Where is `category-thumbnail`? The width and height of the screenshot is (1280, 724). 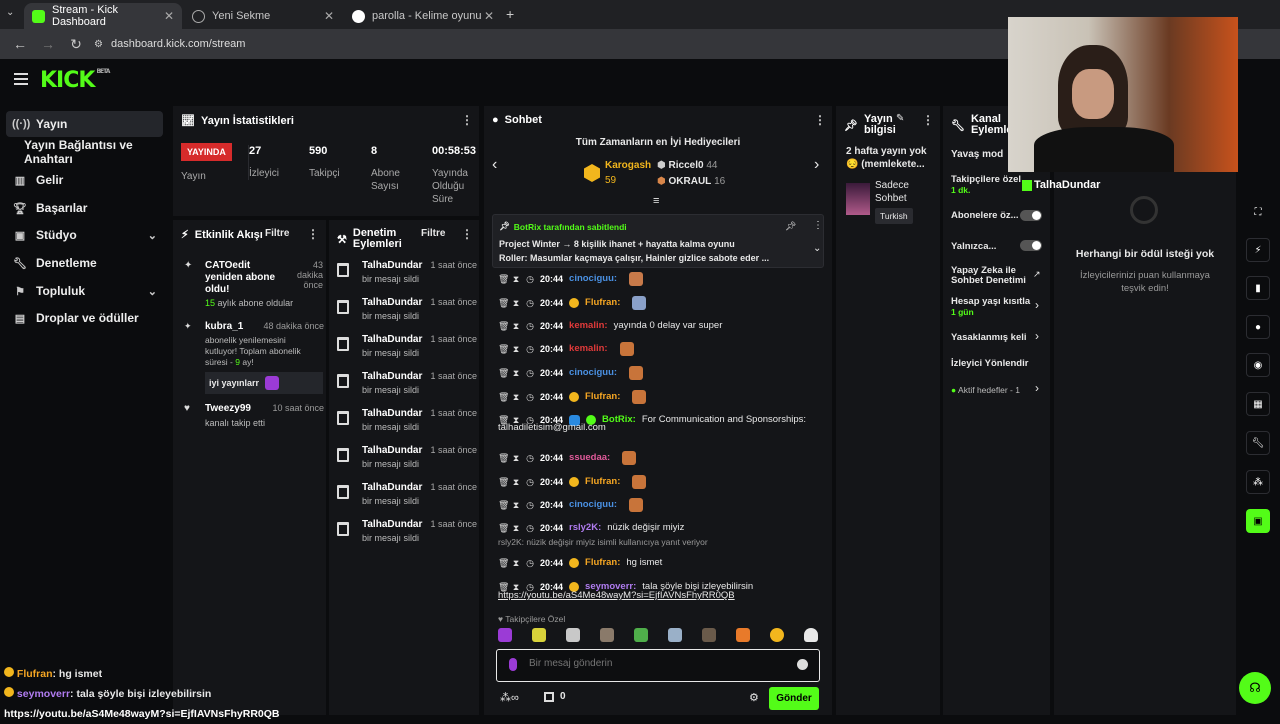
category-thumbnail is located at coordinates (858, 199).